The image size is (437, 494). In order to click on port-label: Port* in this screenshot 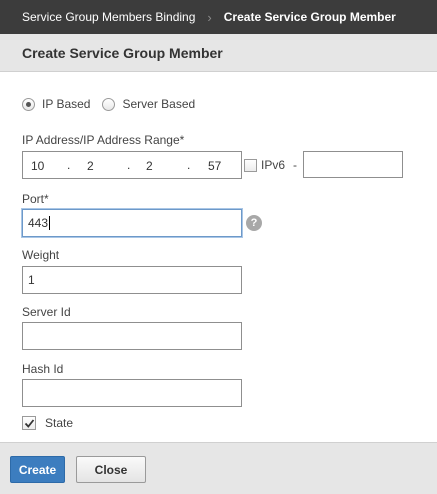, I will do `click(35, 199)`.